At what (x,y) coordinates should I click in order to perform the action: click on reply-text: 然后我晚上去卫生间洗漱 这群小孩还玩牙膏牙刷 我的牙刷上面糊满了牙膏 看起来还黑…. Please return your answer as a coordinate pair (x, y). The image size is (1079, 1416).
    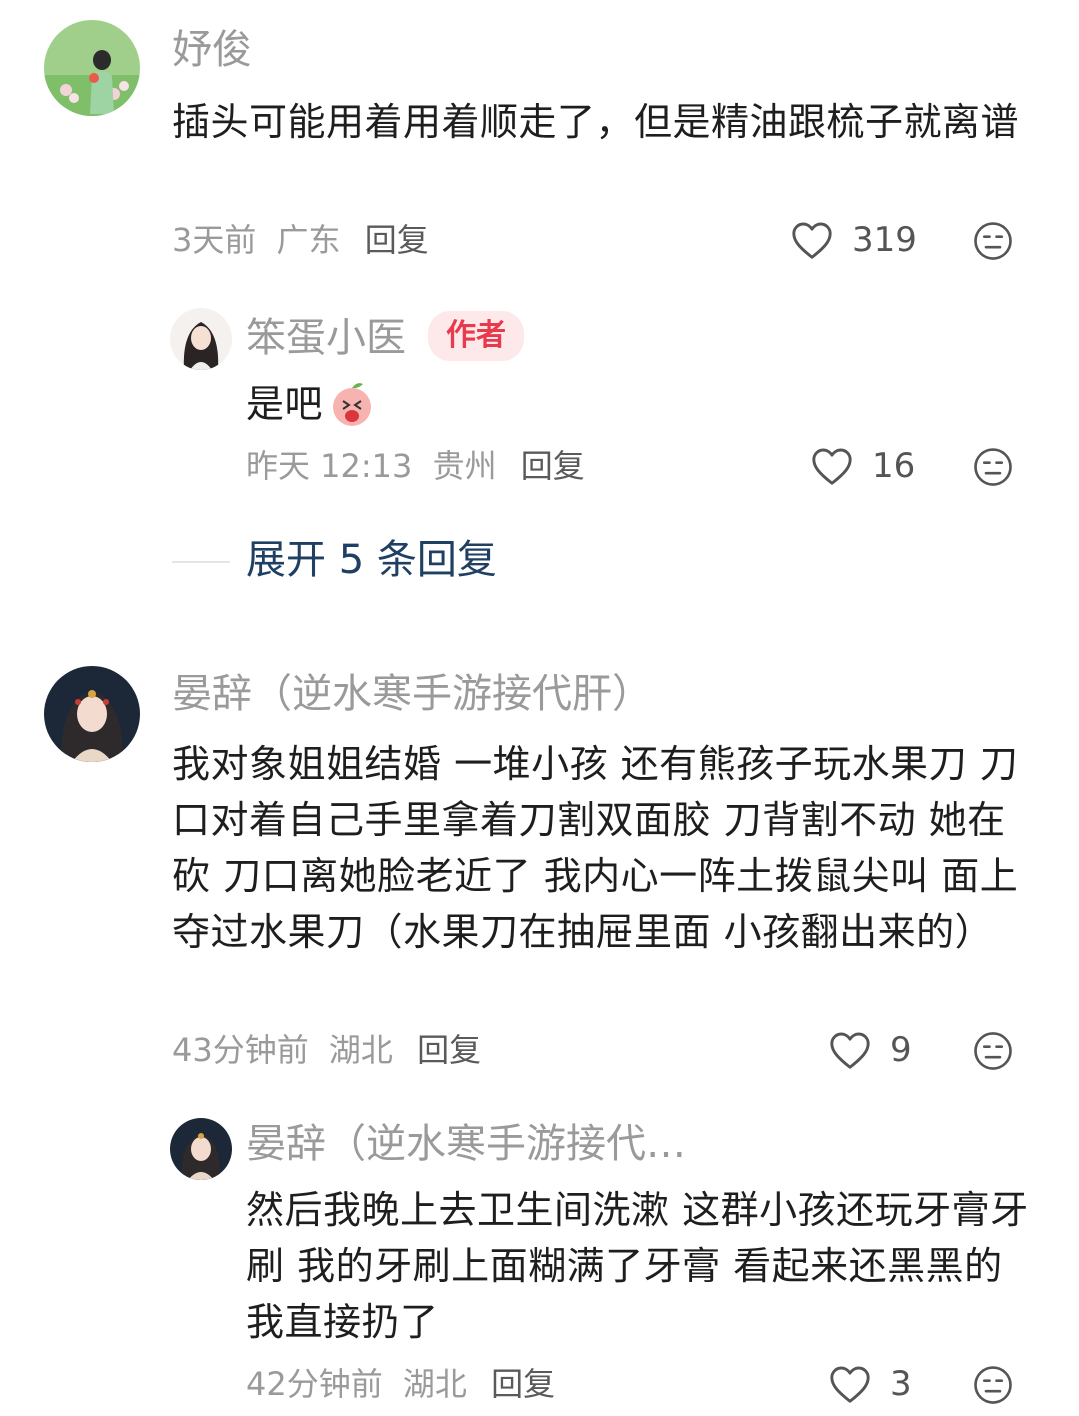
    Looking at the image, I should click on (637, 1266).